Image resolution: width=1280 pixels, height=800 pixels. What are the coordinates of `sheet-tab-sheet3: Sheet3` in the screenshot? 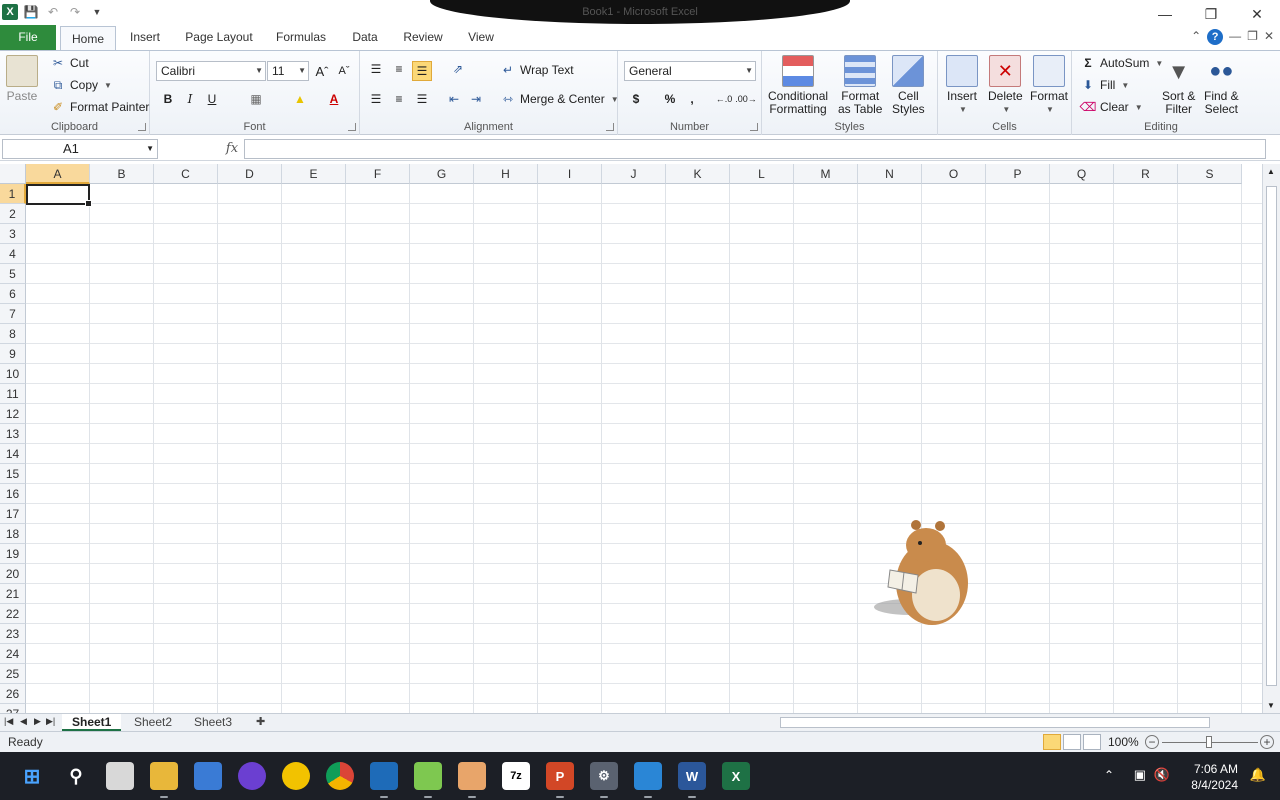 It's located at (213, 722).